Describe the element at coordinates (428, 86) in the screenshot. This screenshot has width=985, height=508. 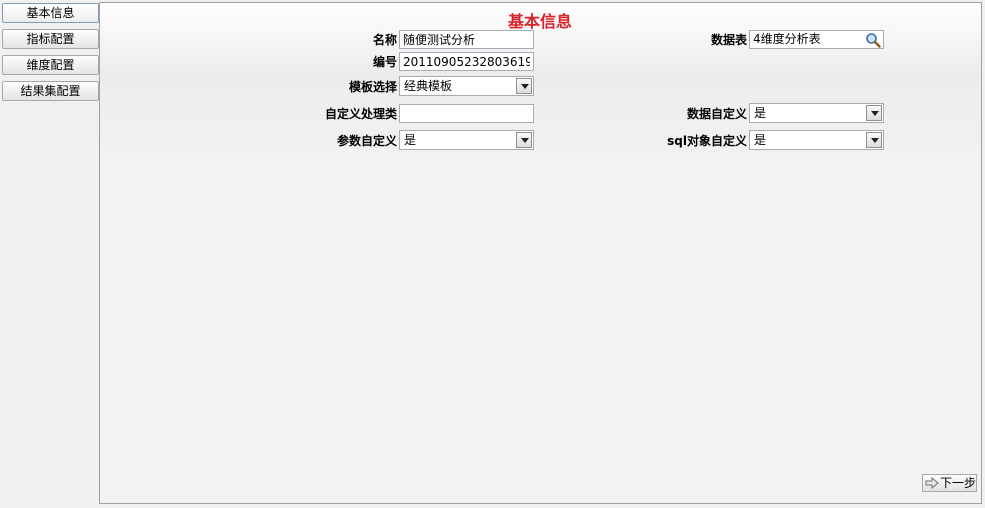
I see `template-select-value: 经典模板` at that location.